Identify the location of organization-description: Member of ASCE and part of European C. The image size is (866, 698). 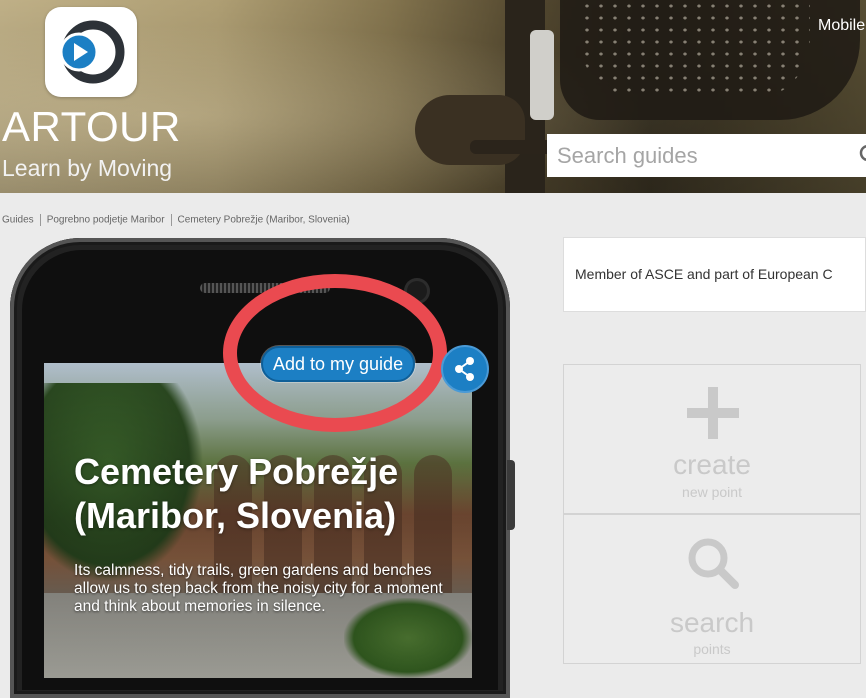
(704, 274).